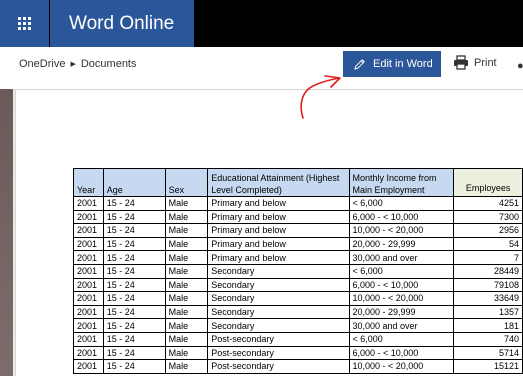 Image resolution: width=523 pixels, height=376 pixels. I want to click on edit-in-word-button: Edit in Word, so click(392, 64).